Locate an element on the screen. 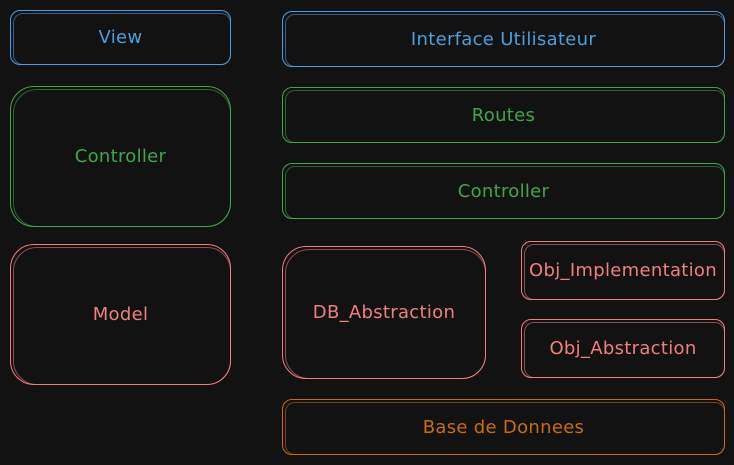 This screenshot has width=734, height=465. obj-abstraction-box: Obj_Abstraction is located at coordinates (623, 348).